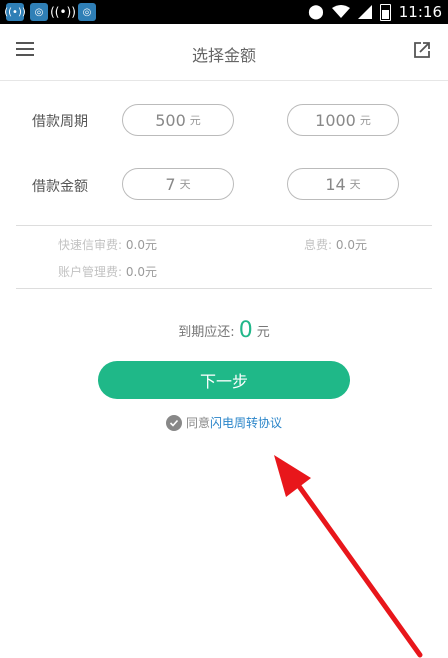  Describe the element at coordinates (39, 12) in the screenshot. I see `app-notification-icon: ◎` at that location.